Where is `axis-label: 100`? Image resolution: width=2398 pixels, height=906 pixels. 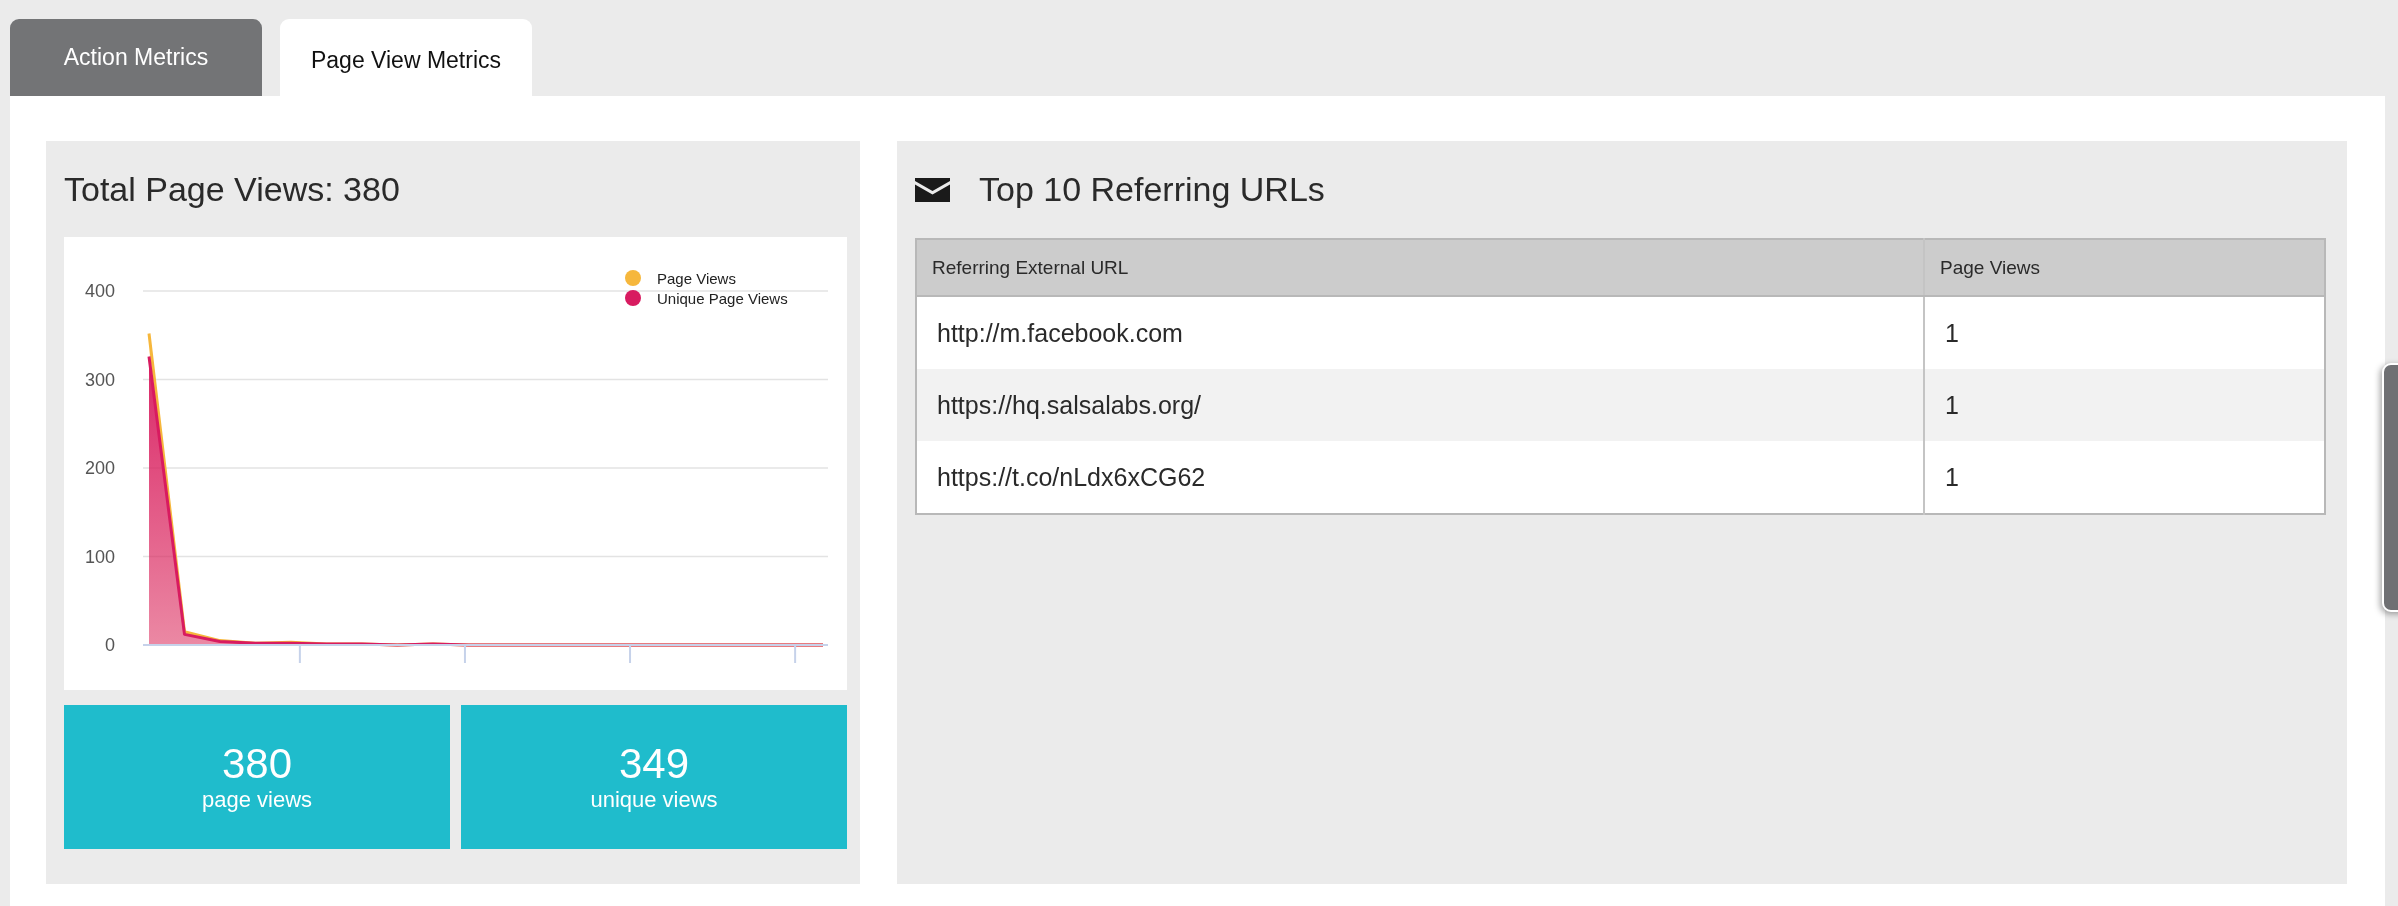
axis-label: 100 is located at coordinates (99, 556).